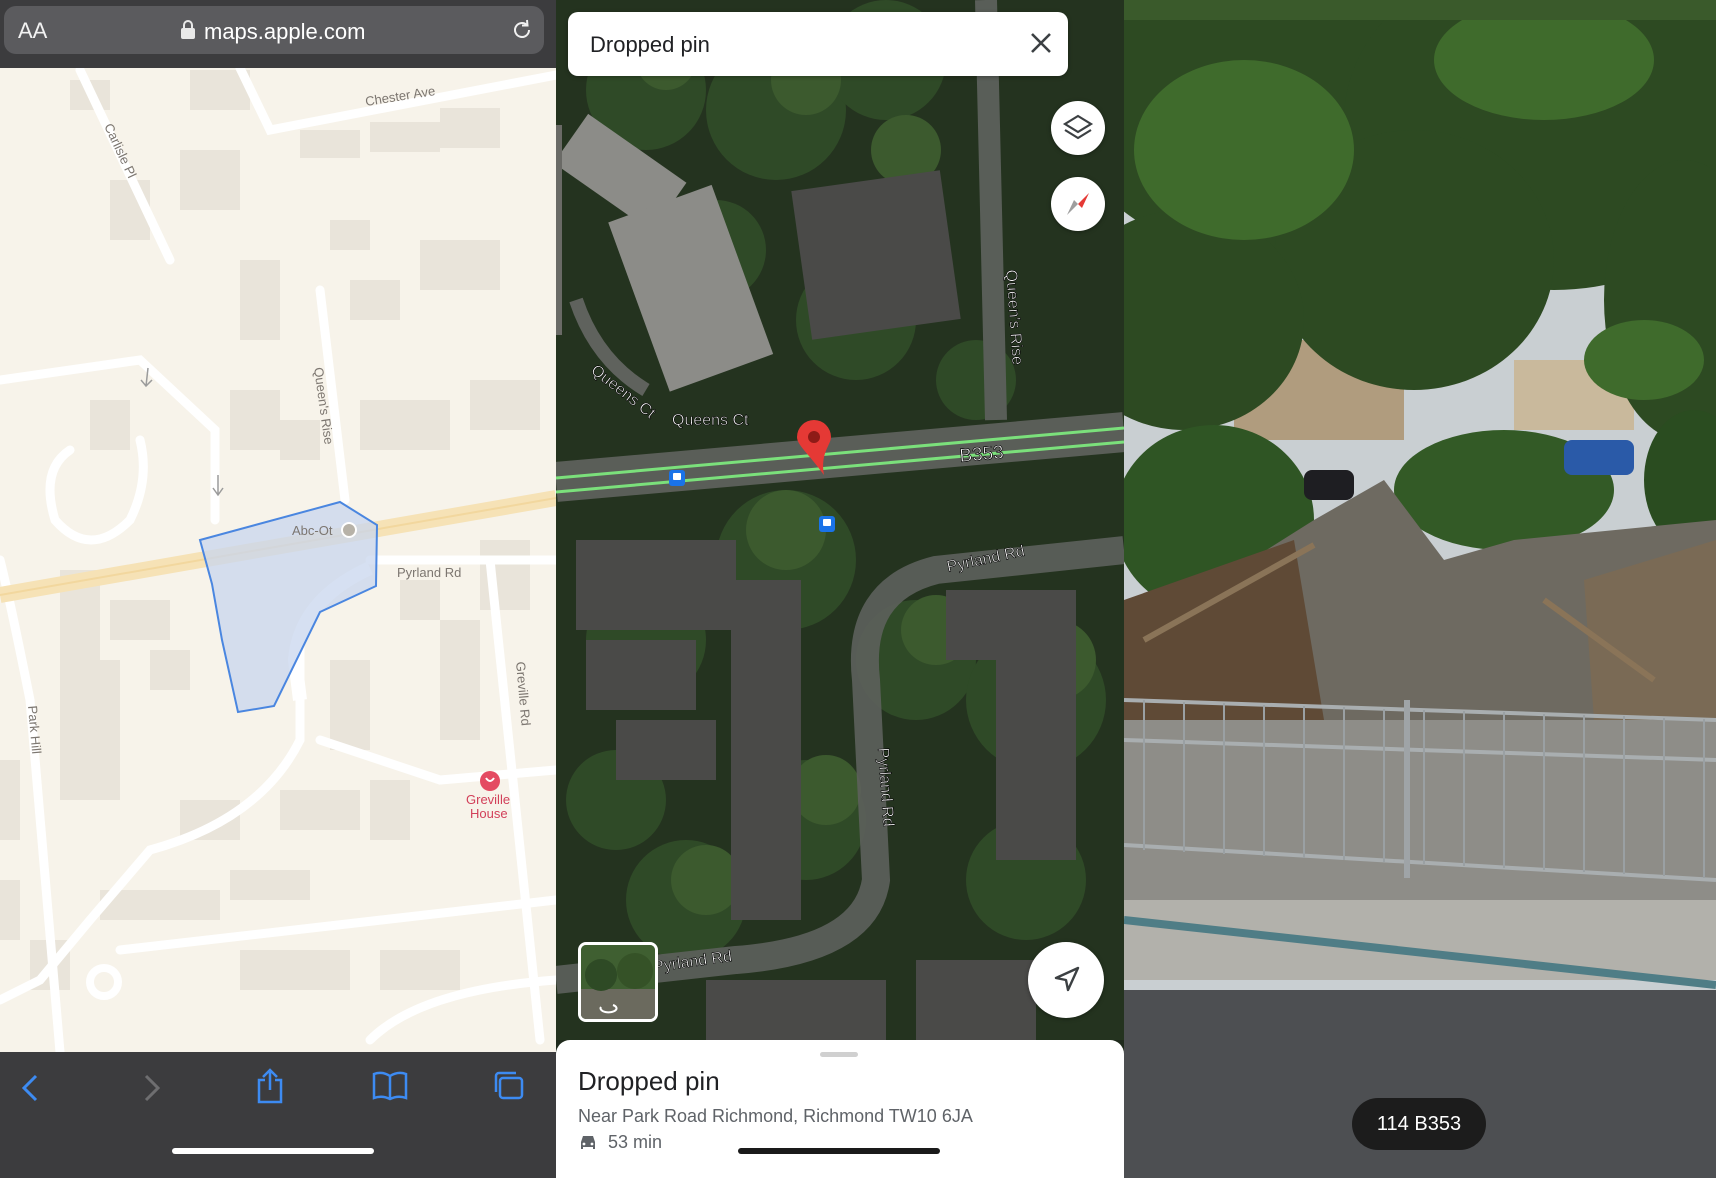 This screenshot has height=1178, width=1716. I want to click on poi-label-abc: Abc-Ot, so click(312, 530).